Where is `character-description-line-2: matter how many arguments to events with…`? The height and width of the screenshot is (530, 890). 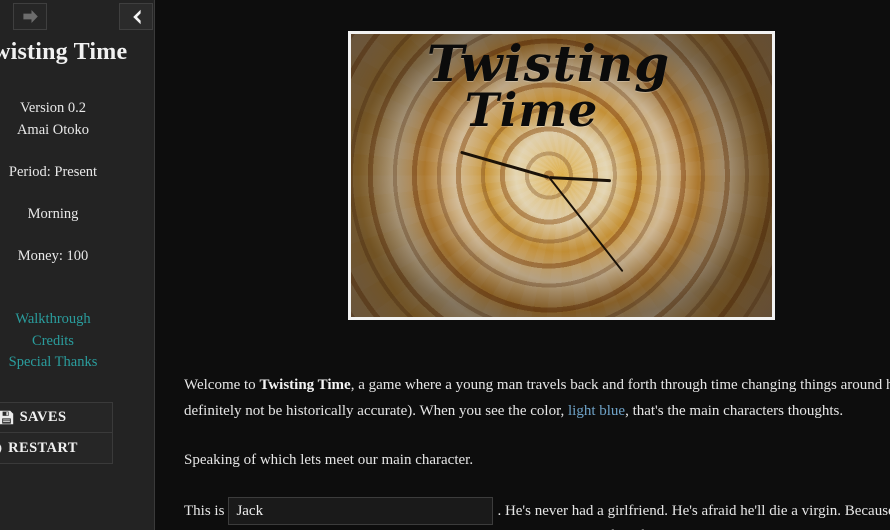
character-description-line-2: matter how many arguments to events with… is located at coordinates (537, 526).